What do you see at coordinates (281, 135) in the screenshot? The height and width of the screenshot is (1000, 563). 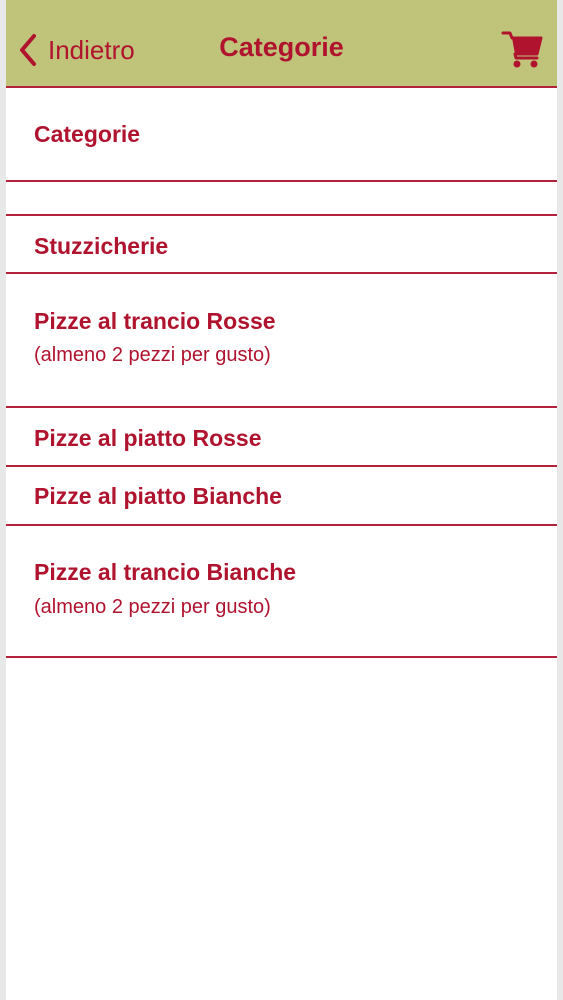 I see `section-header: Categorie` at bounding box center [281, 135].